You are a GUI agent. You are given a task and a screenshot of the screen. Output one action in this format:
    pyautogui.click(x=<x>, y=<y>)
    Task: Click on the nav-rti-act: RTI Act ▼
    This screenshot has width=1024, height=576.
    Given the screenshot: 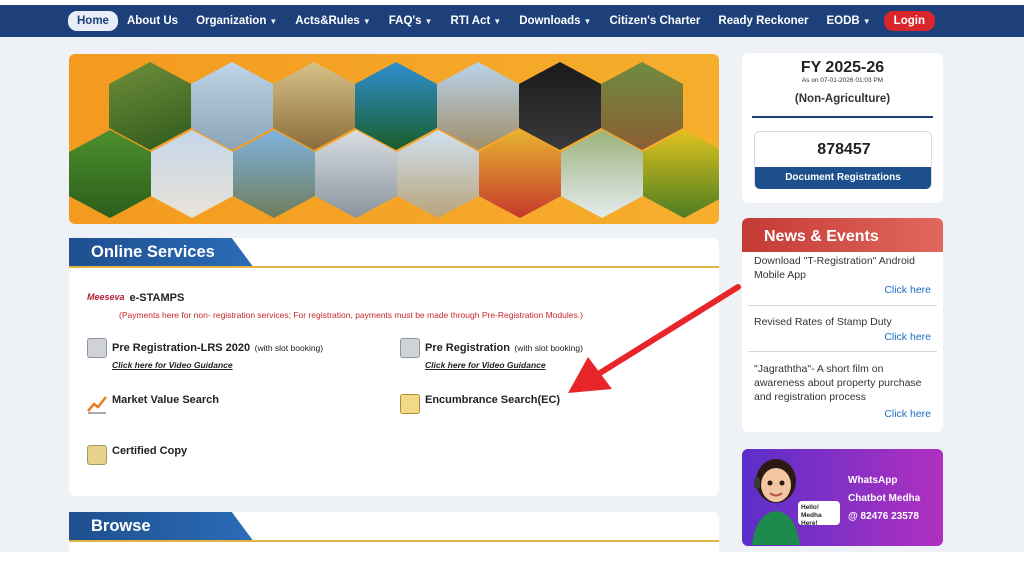 What is the action you would take?
    pyautogui.click(x=475, y=21)
    